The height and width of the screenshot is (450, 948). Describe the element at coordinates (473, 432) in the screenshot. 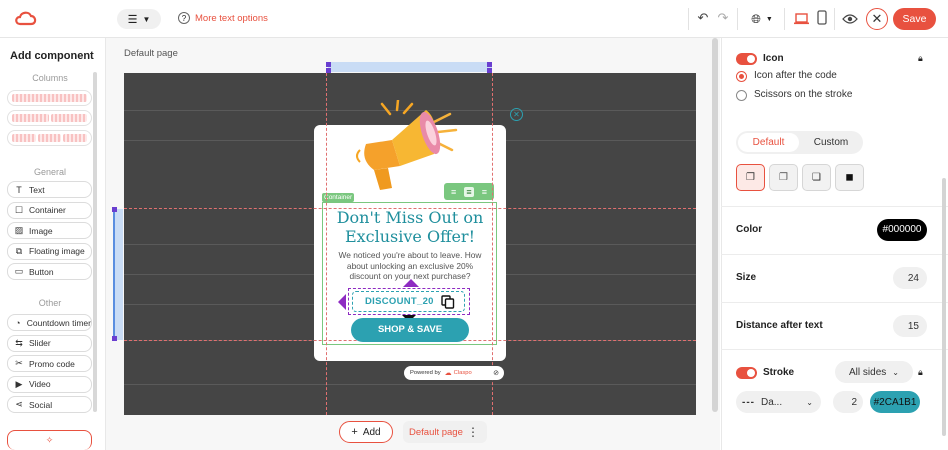

I see `more-vertical-icon: ⋮` at that location.